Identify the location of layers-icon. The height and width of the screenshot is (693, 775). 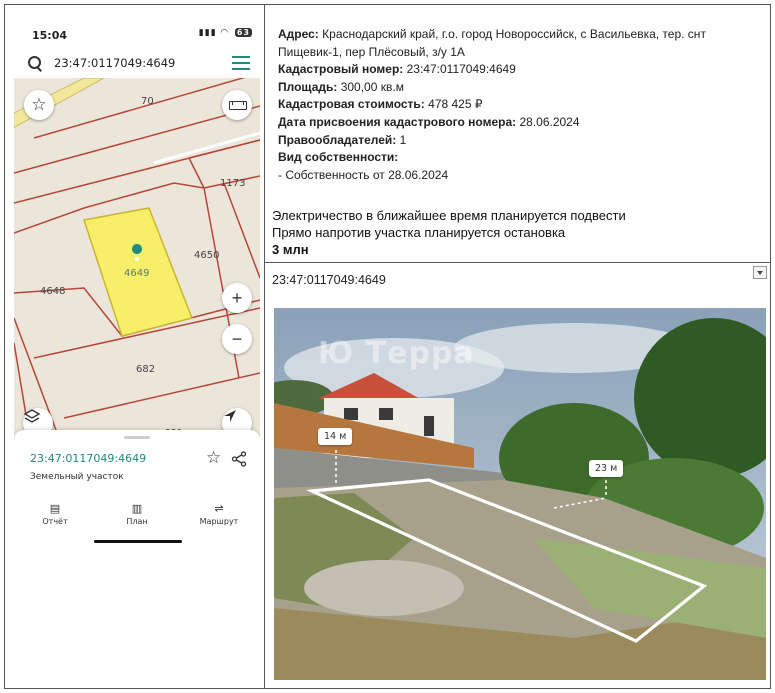
(32, 416).